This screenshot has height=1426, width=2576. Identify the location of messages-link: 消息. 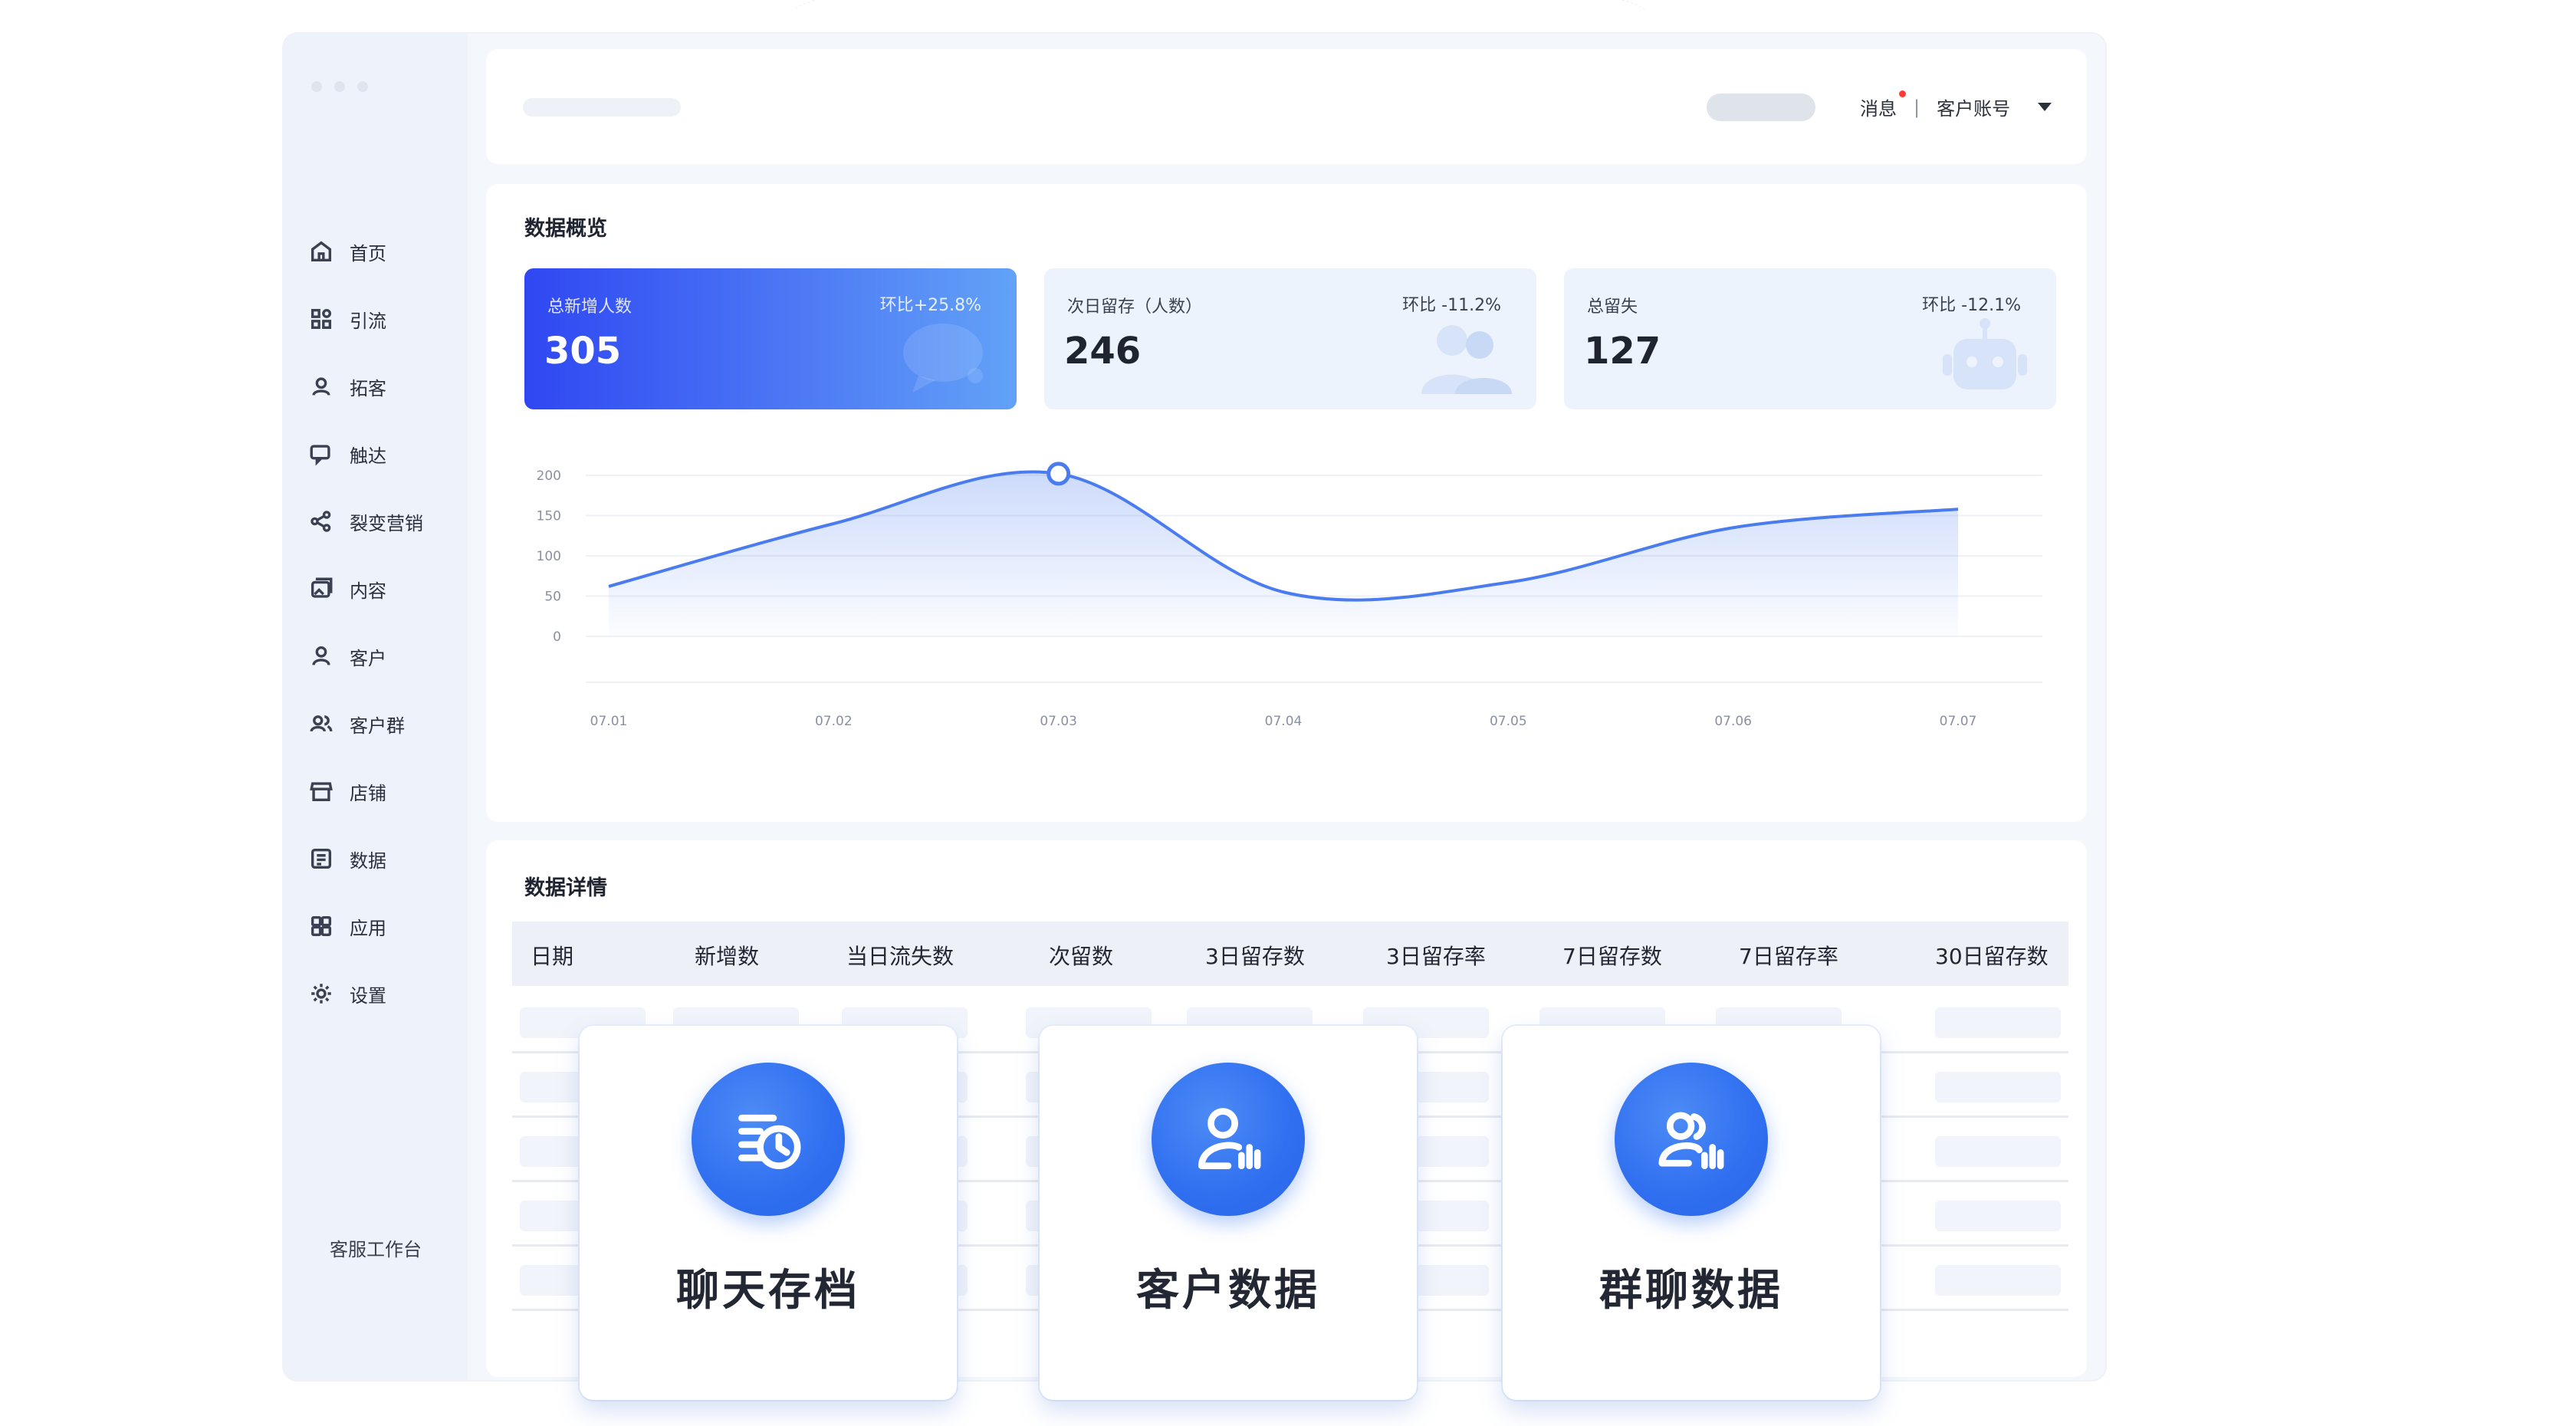
(1883, 105).